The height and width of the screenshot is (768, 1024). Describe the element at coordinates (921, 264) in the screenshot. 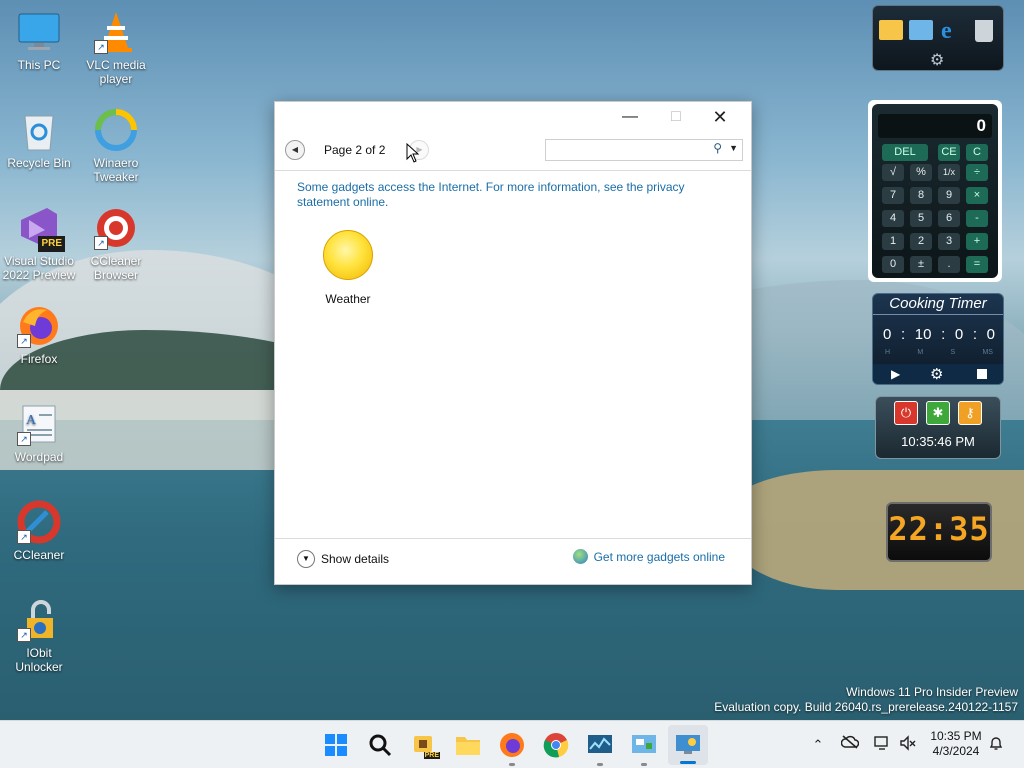

I see `calc-sign-button: ±` at that location.